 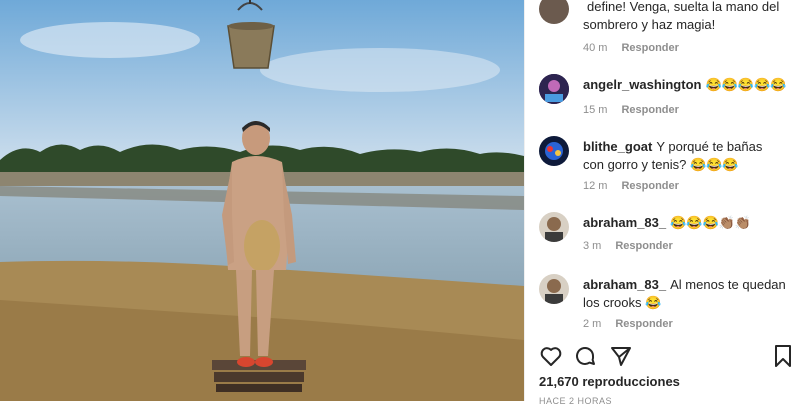 I want to click on comment-meta: 3 m Responder, so click(x=628, y=246).